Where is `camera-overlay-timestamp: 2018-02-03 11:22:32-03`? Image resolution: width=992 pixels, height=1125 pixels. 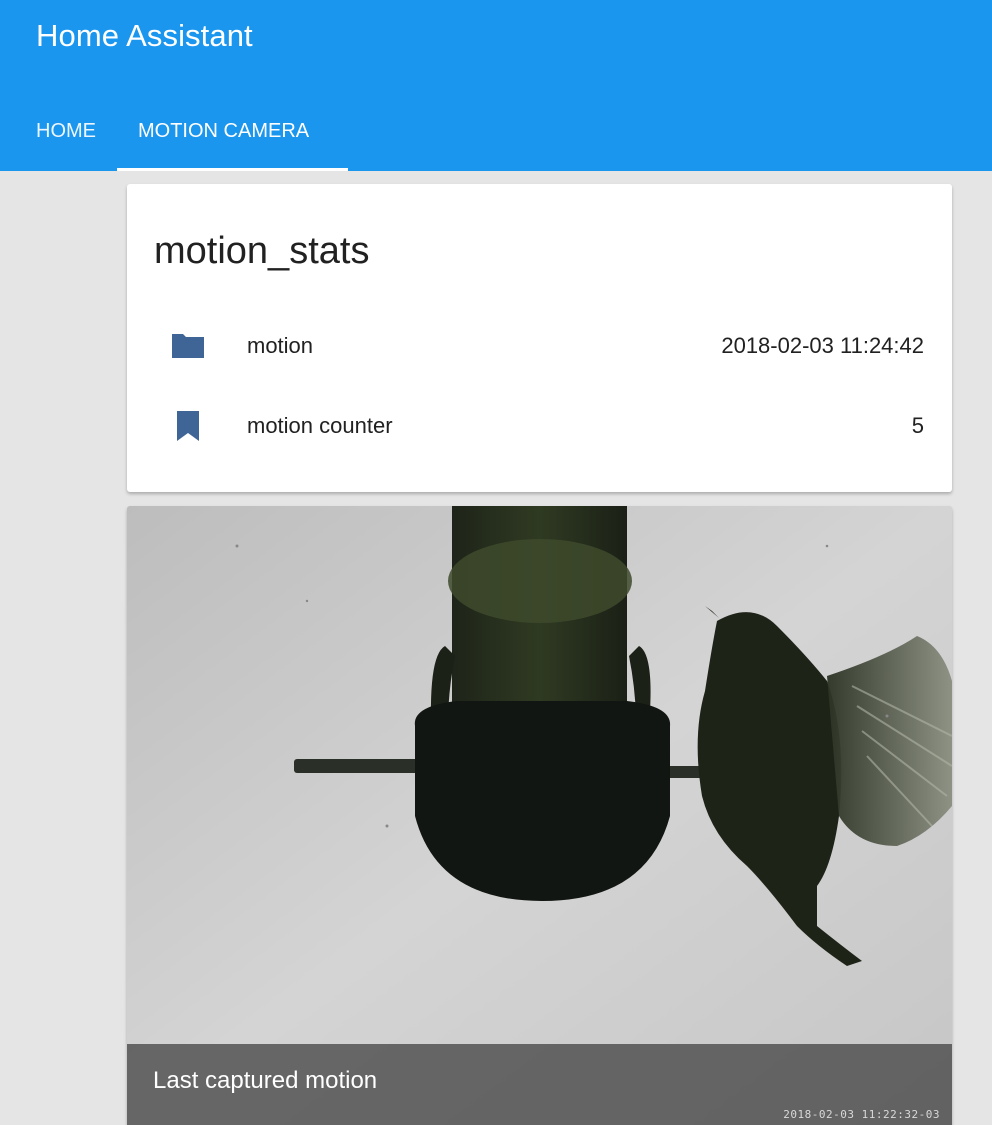
camera-overlay-timestamp: 2018-02-03 11:22:32-03 is located at coordinates (861, 1114).